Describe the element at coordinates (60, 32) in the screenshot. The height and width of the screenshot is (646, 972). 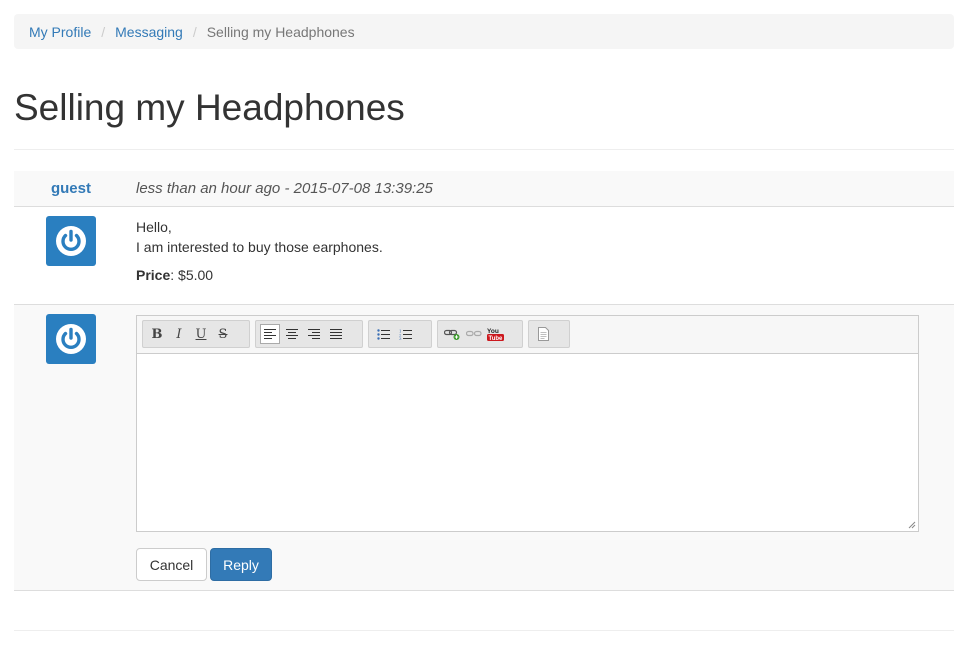
I see `breadcrumb-my-profile: My Profile` at that location.